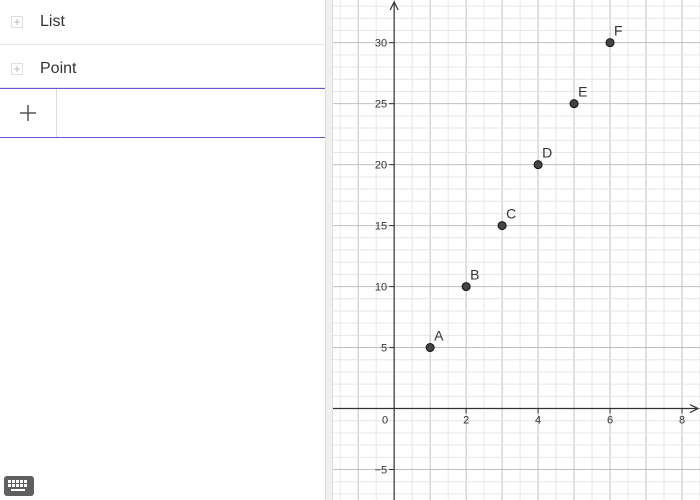 The height and width of the screenshot is (500, 700). I want to click on y-tick-label: 20, so click(381, 166).